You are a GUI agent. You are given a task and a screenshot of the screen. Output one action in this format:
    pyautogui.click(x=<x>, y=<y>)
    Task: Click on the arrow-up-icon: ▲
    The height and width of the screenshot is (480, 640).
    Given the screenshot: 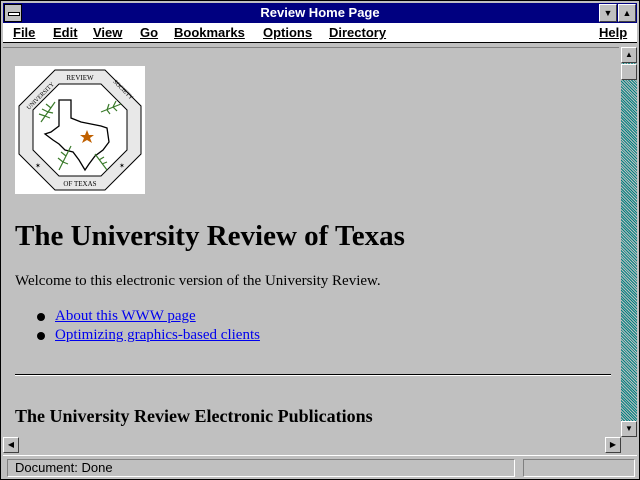 What is the action you would take?
    pyautogui.click(x=629, y=55)
    